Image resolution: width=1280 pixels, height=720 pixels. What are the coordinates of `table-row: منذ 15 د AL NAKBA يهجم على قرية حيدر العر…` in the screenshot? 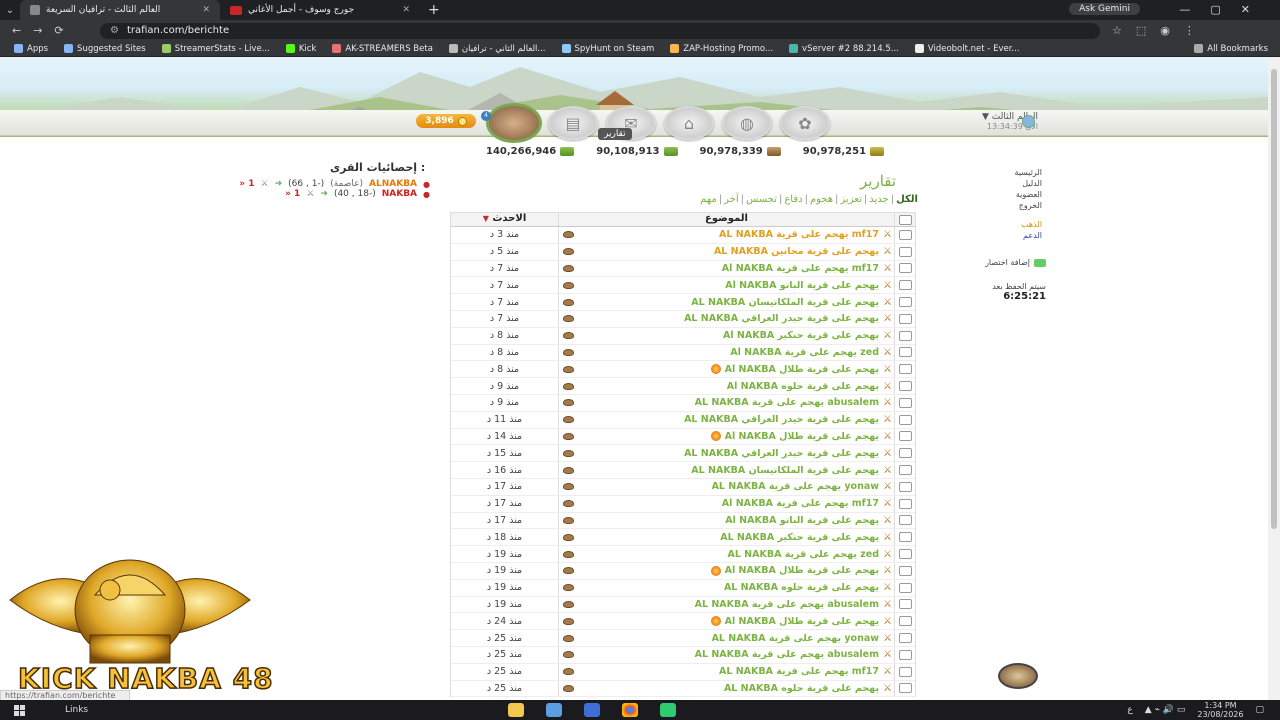 It's located at (683, 454).